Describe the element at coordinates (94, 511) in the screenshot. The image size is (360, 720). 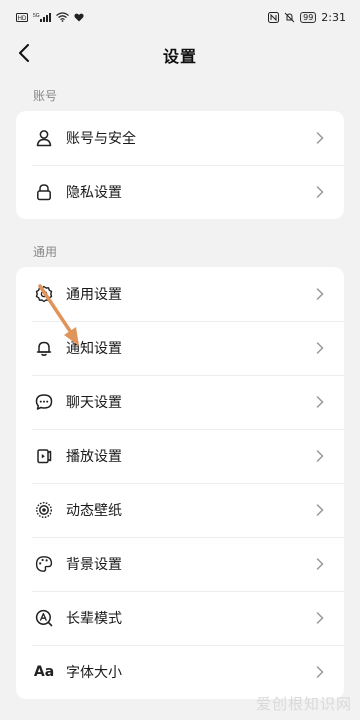
I see `row-label: 动态壁纸` at that location.